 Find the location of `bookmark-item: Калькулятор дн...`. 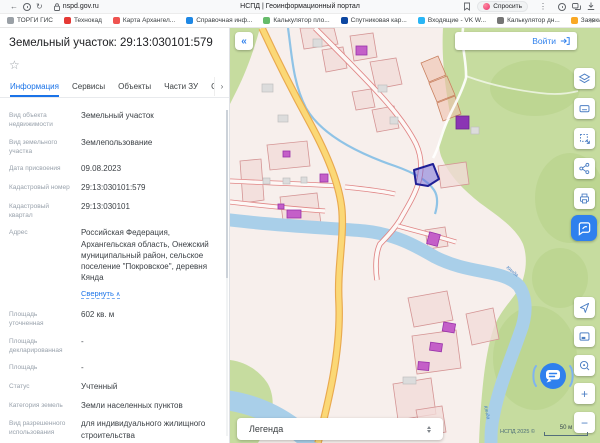

bookmark-item: Калькулятор дн... is located at coordinates (528, 20).